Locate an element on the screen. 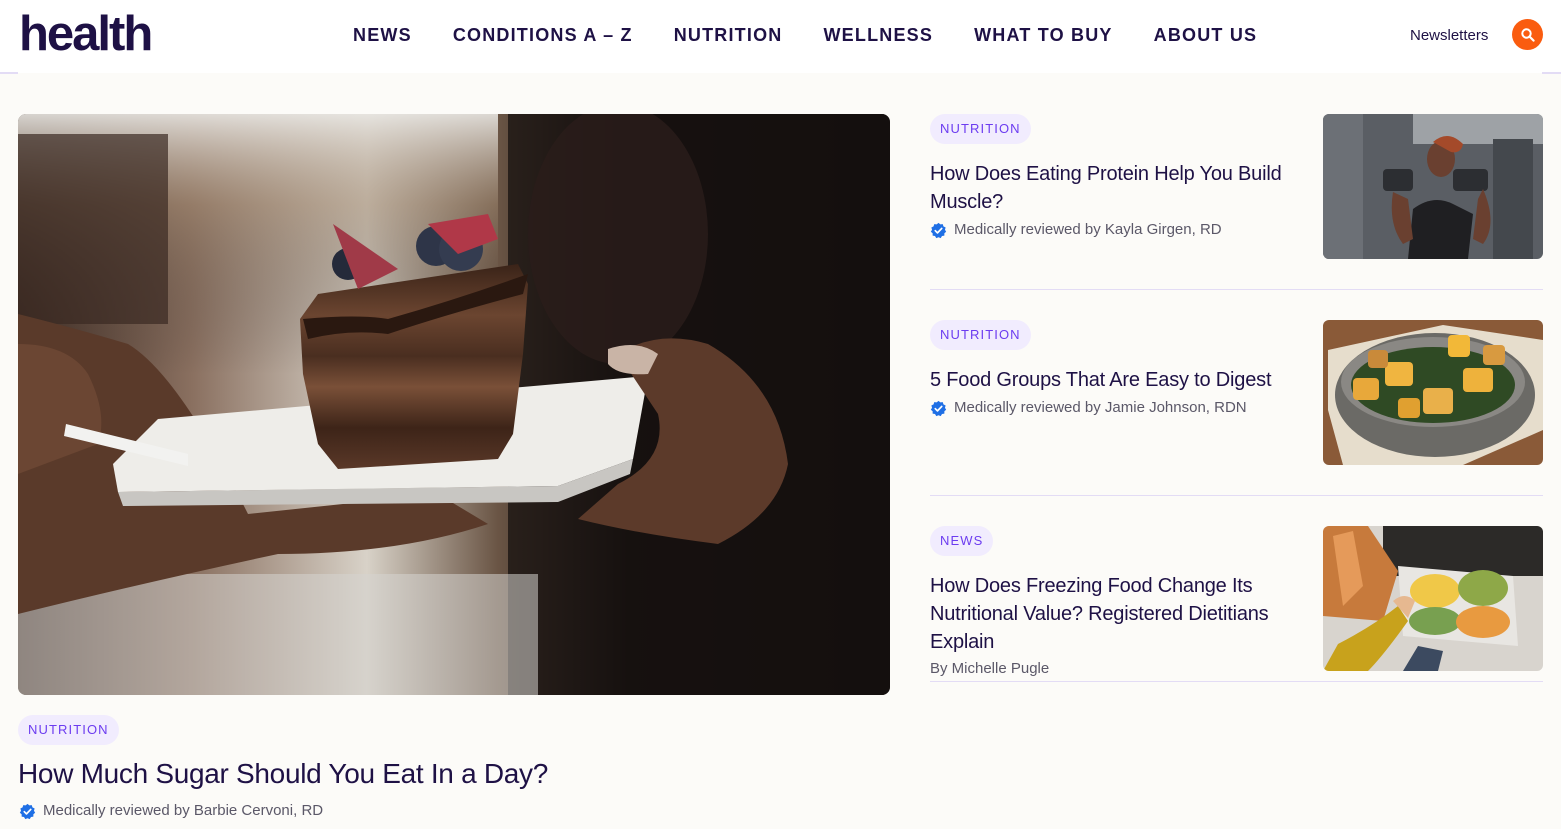 This screenshot has width=1561, height=829. article-byline: Medically reviewed by Kayla Girgen, RD is located at coordinates (1076, 230).